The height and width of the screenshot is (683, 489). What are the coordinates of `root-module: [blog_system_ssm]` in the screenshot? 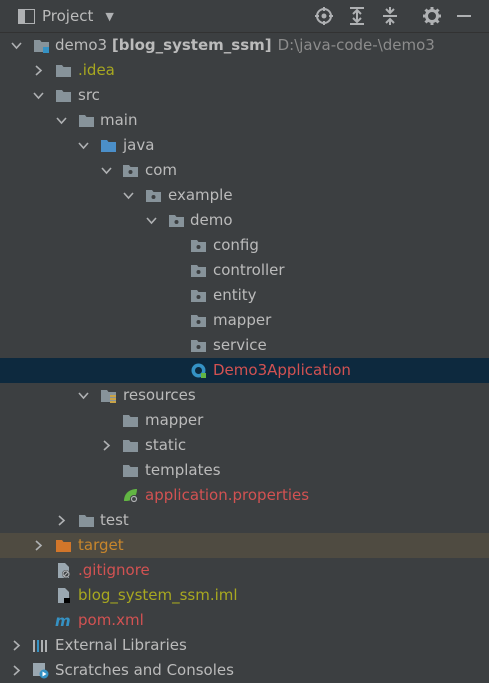 It's located at (191, 45).